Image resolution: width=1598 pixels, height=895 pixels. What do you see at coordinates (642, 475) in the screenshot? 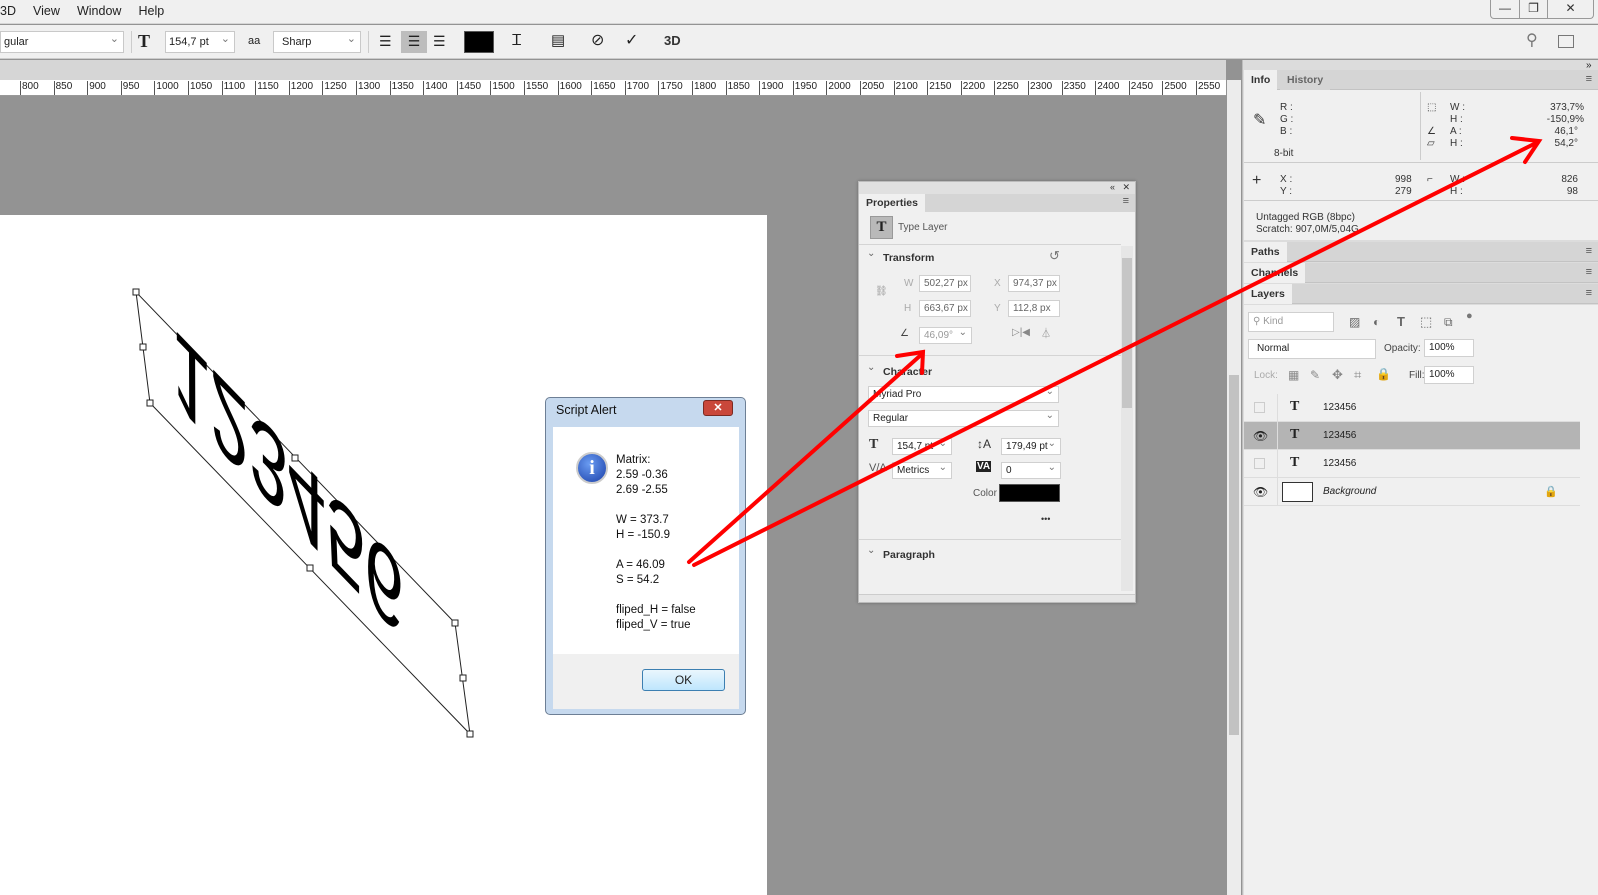
I see `alert-line: 2.59 -0.36` at bounding box center [642, 475].